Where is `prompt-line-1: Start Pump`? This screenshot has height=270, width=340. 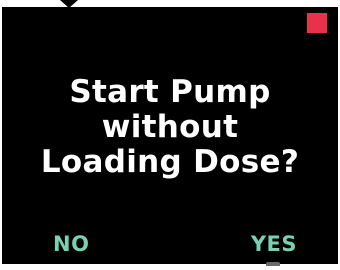
prompt-line-1: Start Pump is located at coordinates (170, 92).